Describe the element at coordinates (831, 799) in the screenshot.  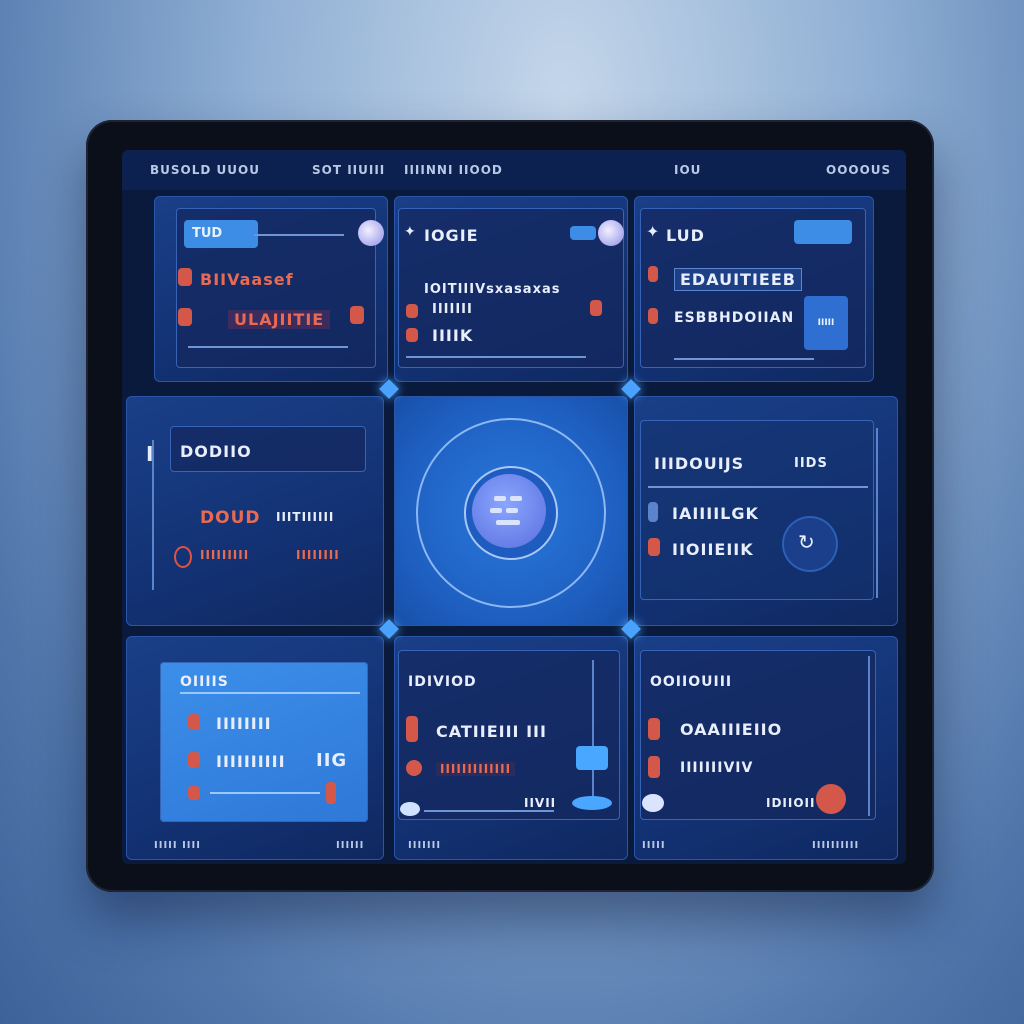
I see `panel-9-alarm-icon` at that location.